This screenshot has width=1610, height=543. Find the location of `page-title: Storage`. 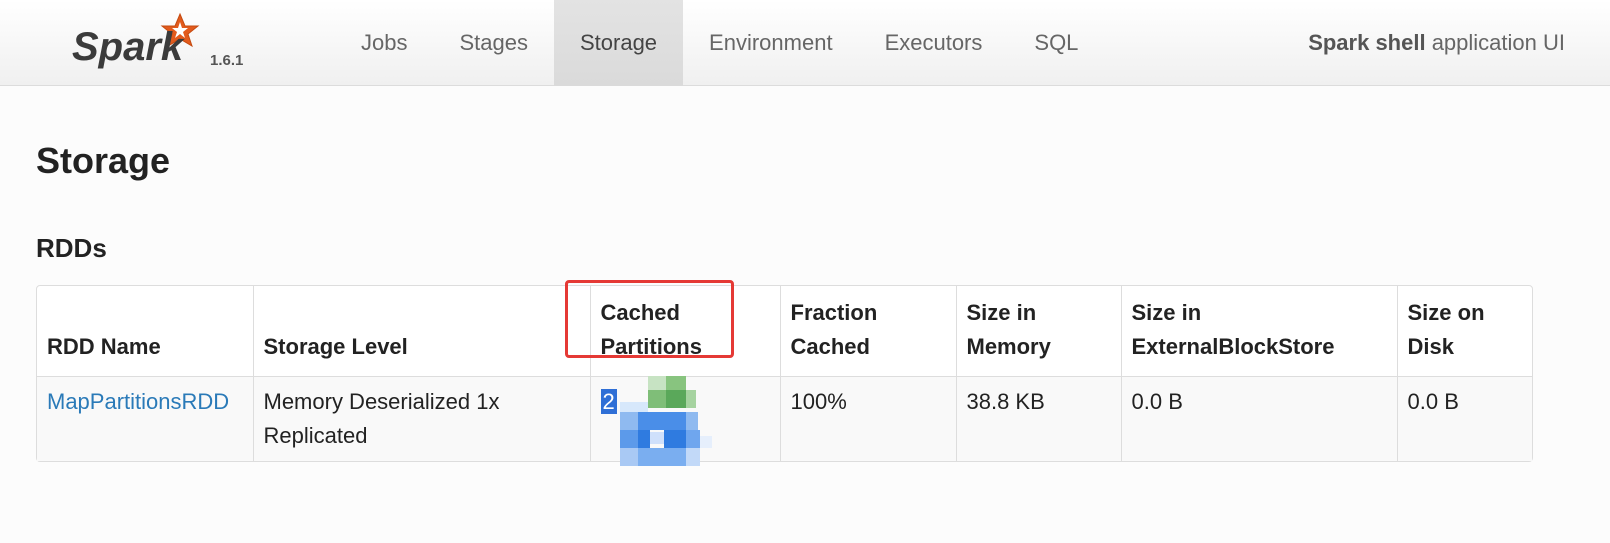

page-title: Storage is located at coordinates (103, 160).